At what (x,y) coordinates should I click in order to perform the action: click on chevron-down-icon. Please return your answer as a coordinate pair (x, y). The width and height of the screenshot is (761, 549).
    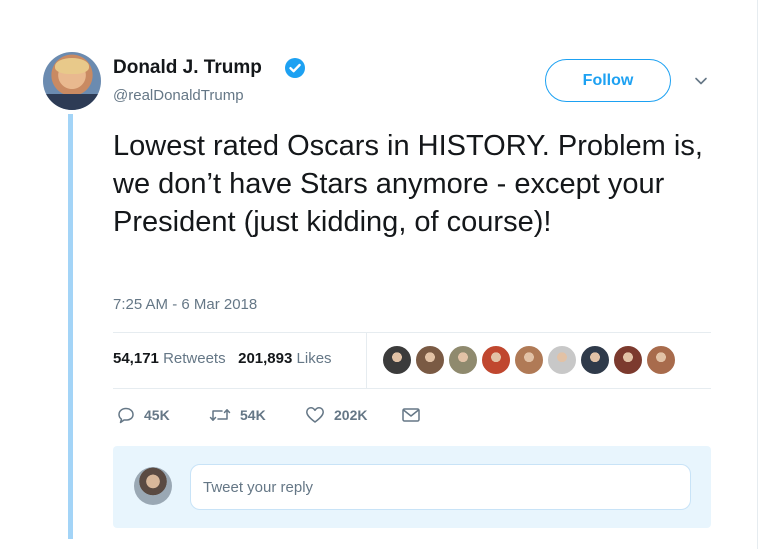
    Looking at the image, I should click on (701, 81).